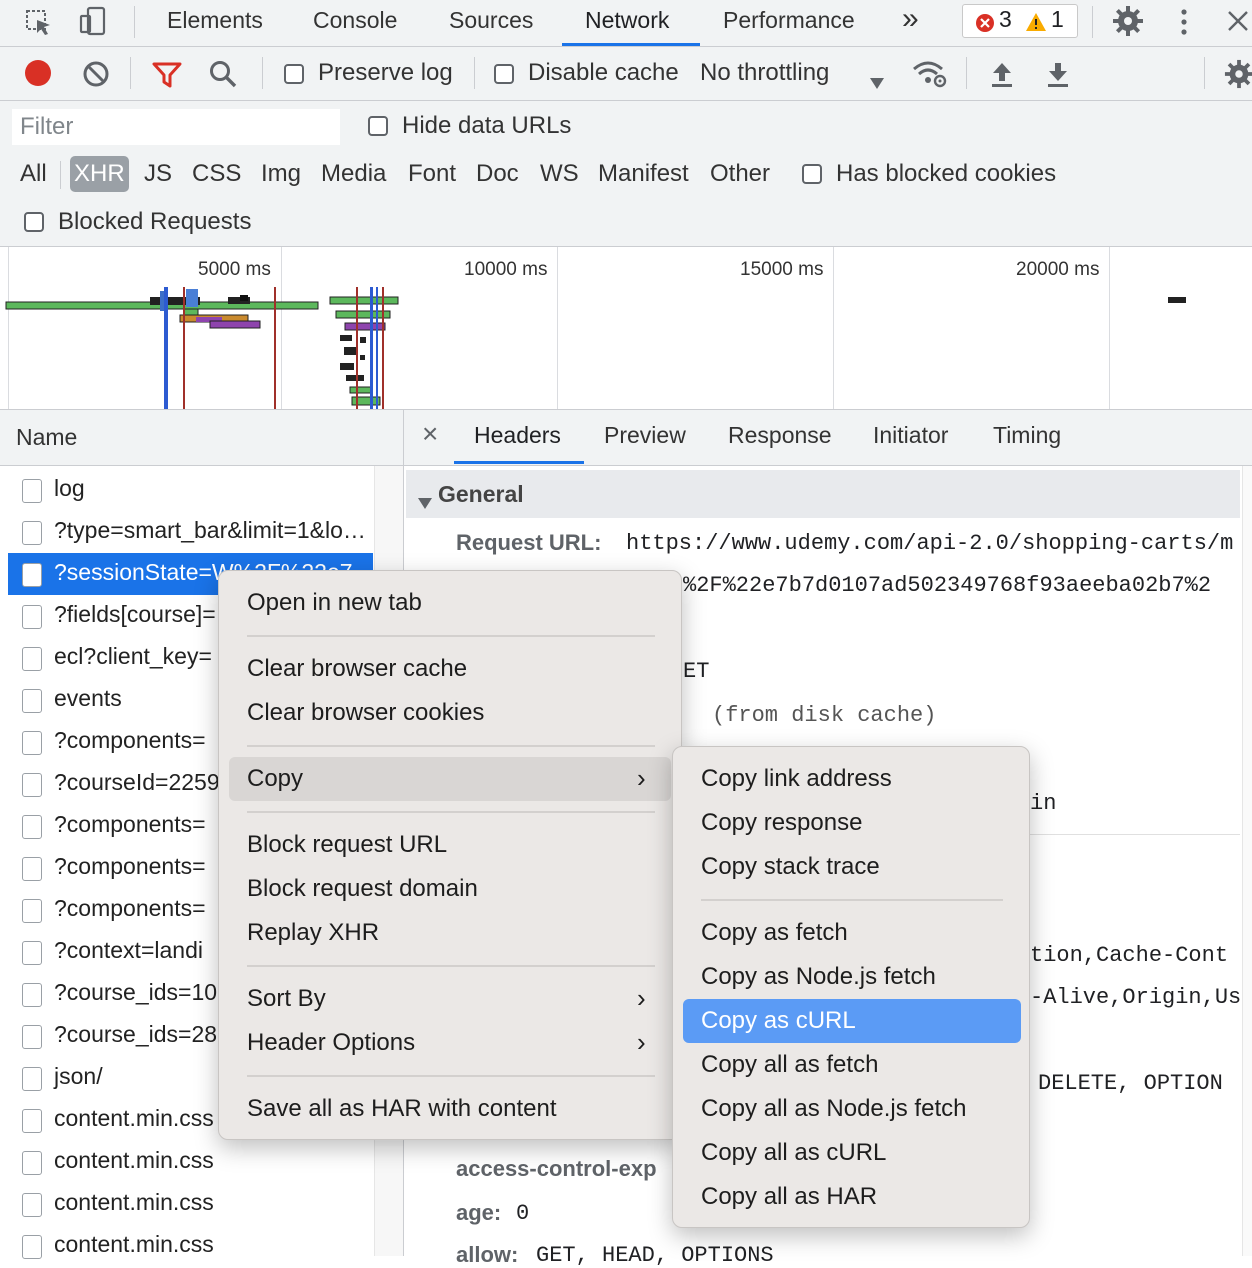 This screenshot has width=1252, height=1268. What do you see at coordinates (286, 999) in the screenshot?
I see `menu-sort-by: Sort By` at bounding box center [286, 999].